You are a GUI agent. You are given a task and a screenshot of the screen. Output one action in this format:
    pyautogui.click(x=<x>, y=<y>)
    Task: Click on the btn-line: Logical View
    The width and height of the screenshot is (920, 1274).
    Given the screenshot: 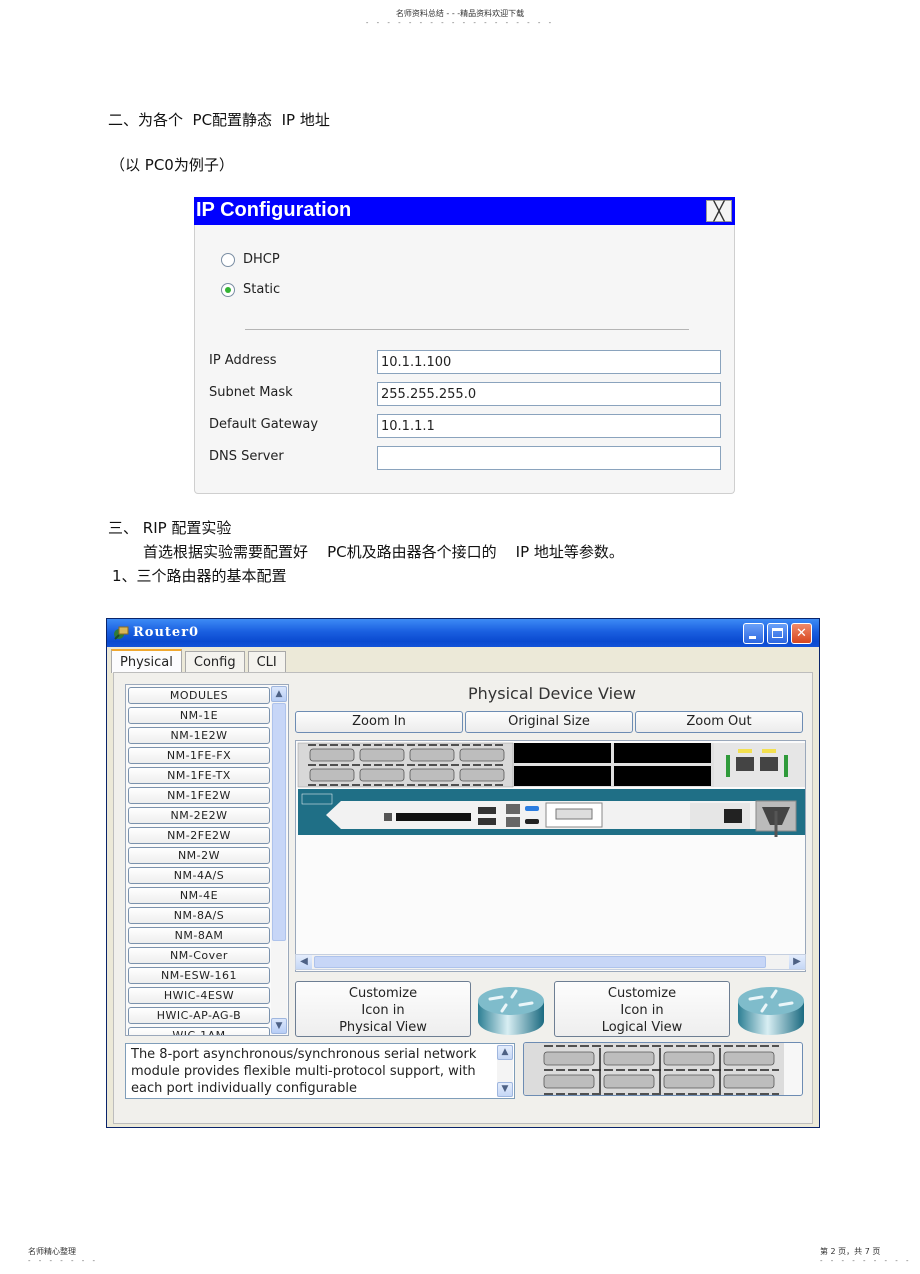 What is the action you would take?
    pyautogui.click(x=642, y=1027)
    